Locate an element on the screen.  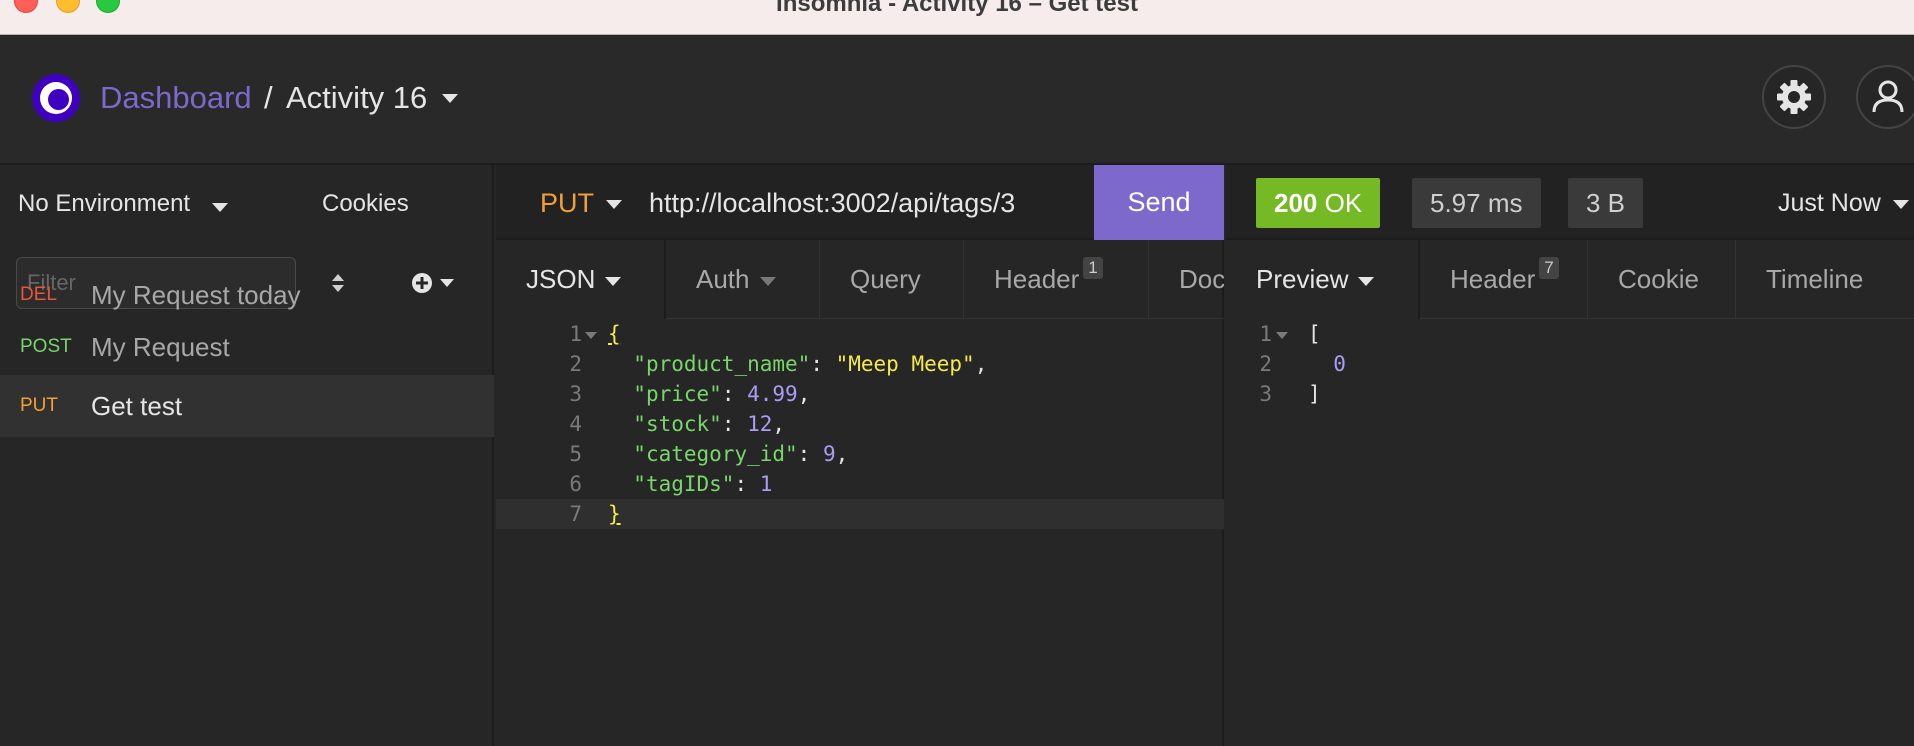
settings-button is located at coordinates (1794, 97).